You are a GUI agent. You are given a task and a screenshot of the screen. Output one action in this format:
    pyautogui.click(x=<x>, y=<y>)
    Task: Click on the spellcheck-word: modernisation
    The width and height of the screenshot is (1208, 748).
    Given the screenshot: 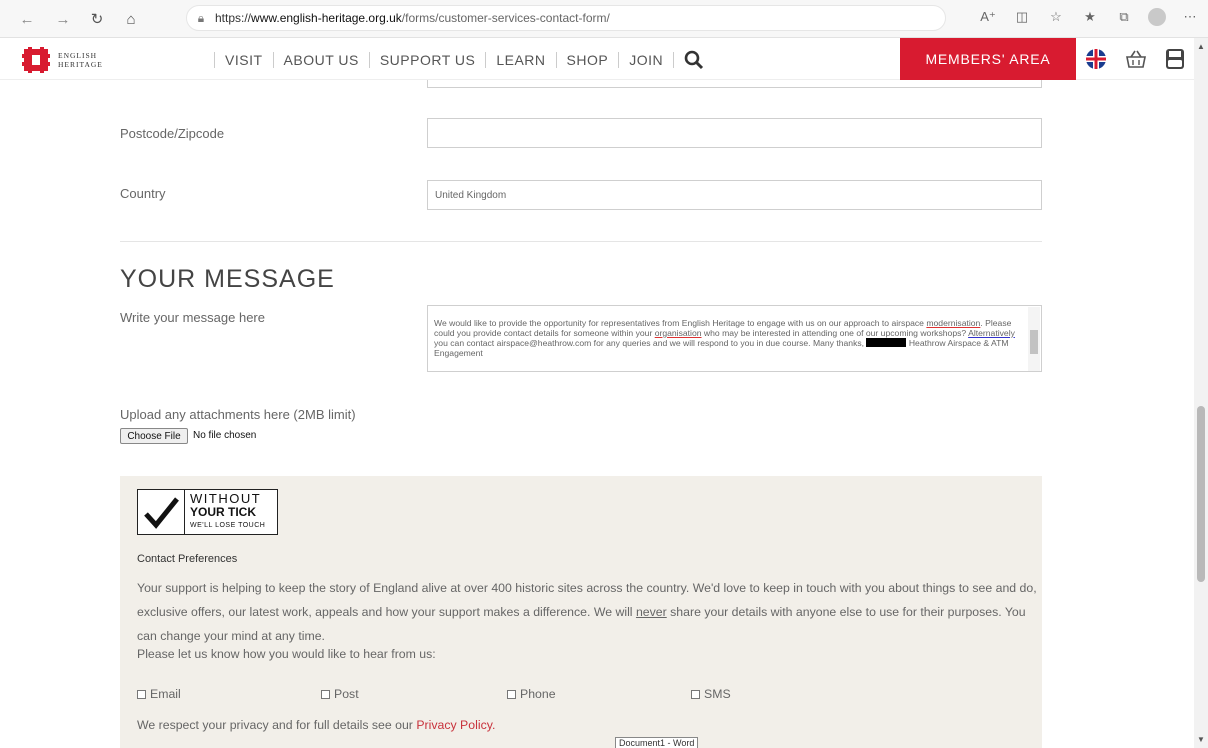 What is the action you would take?
    pyautogui.click(x=953, y=323)
    